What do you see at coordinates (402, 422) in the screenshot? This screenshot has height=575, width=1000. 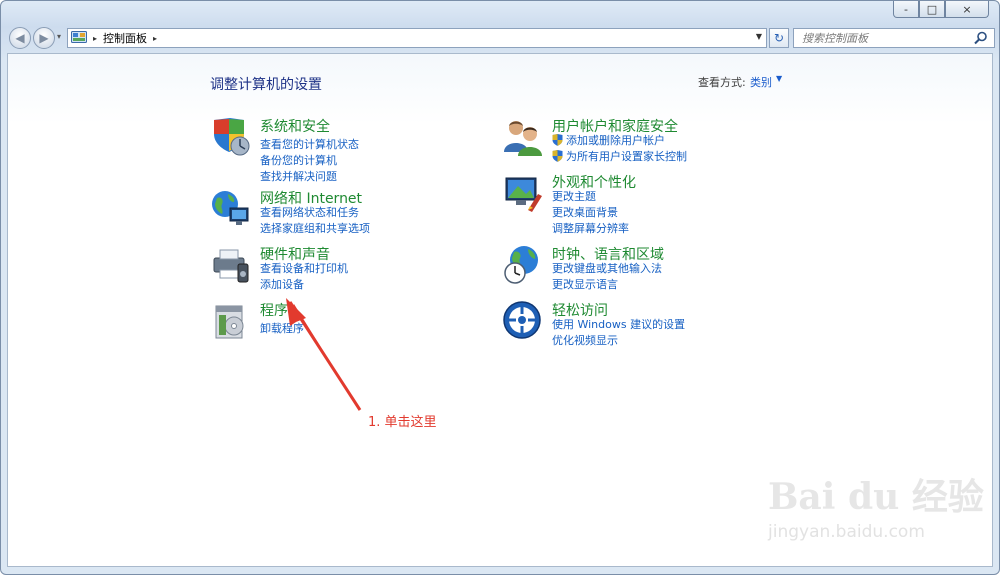 I see `annotation-label: 1. 单击这里` at bounding box center [402, 422].